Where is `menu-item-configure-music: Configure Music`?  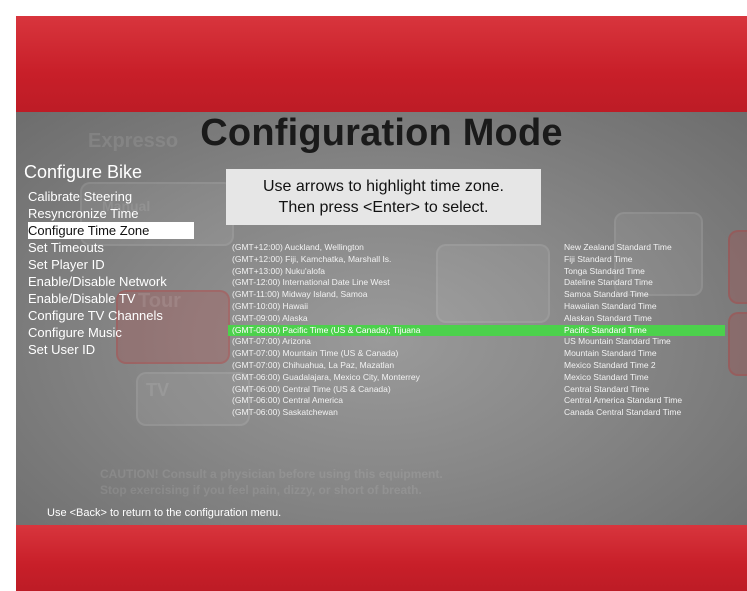 menu-item-configure-music: Configure Music is located at coordinates (111, 332).